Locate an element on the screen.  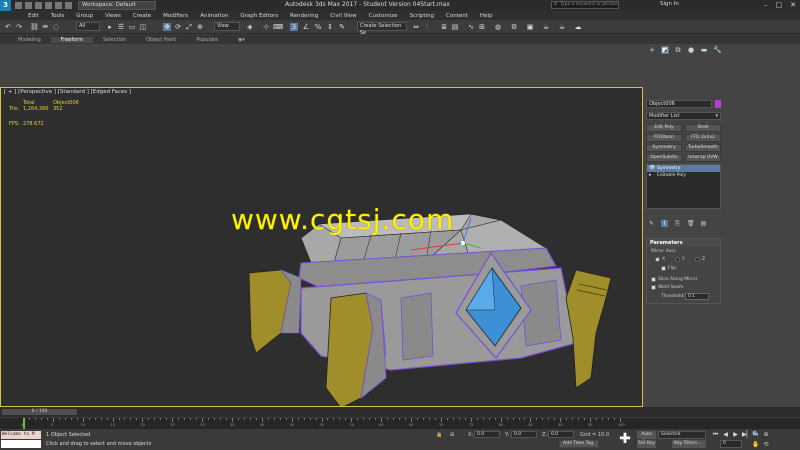
a360-render-icon: ☁ is located at coordinates (578, 27).